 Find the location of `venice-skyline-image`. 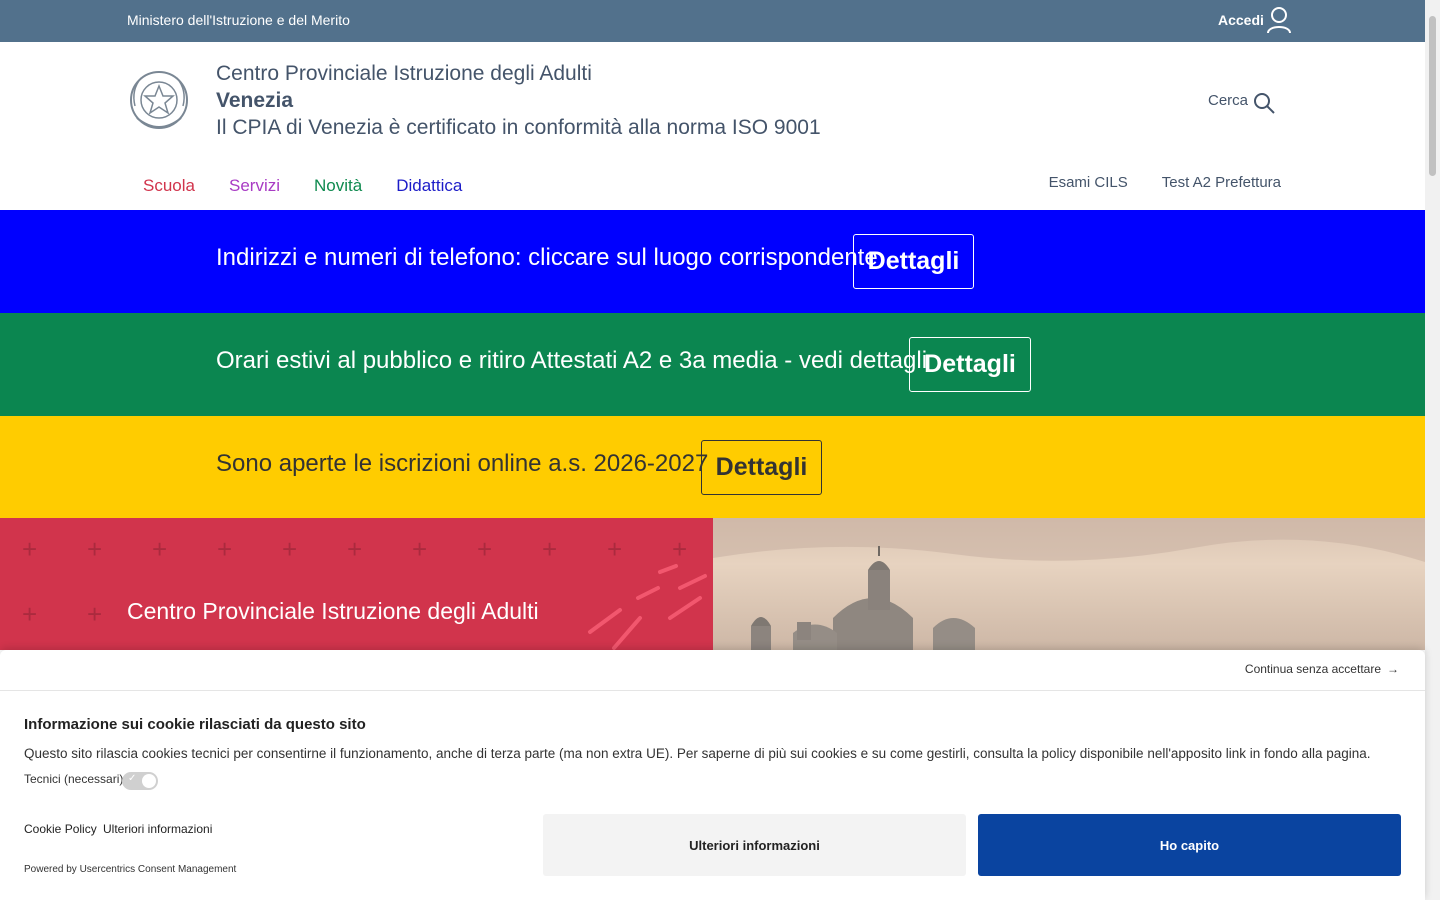

venice-skyline-image is located at coordinates (1069, 584).